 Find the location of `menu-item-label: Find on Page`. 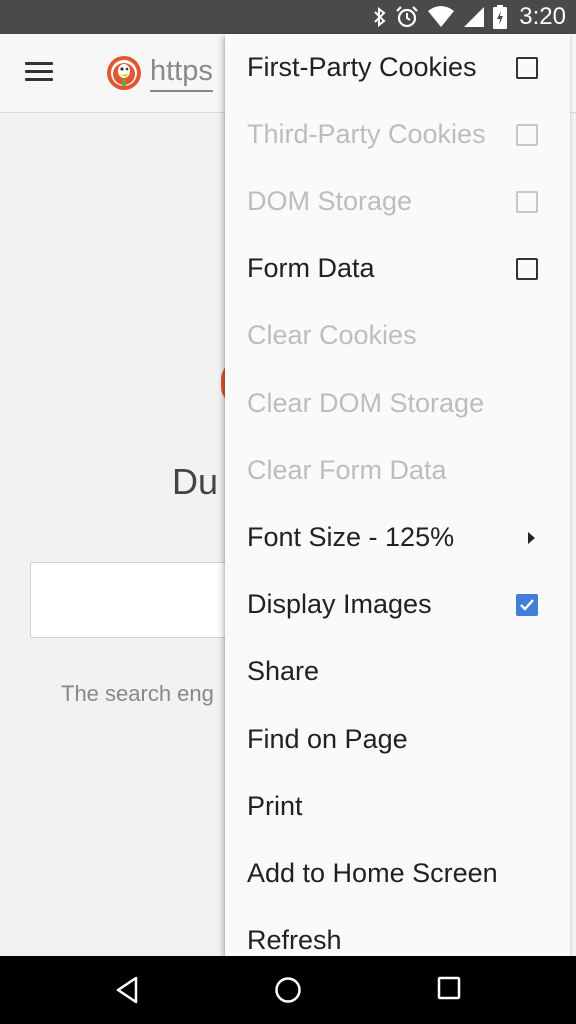

menu-item-label: Find on Page is located at coordinates (327, 739).